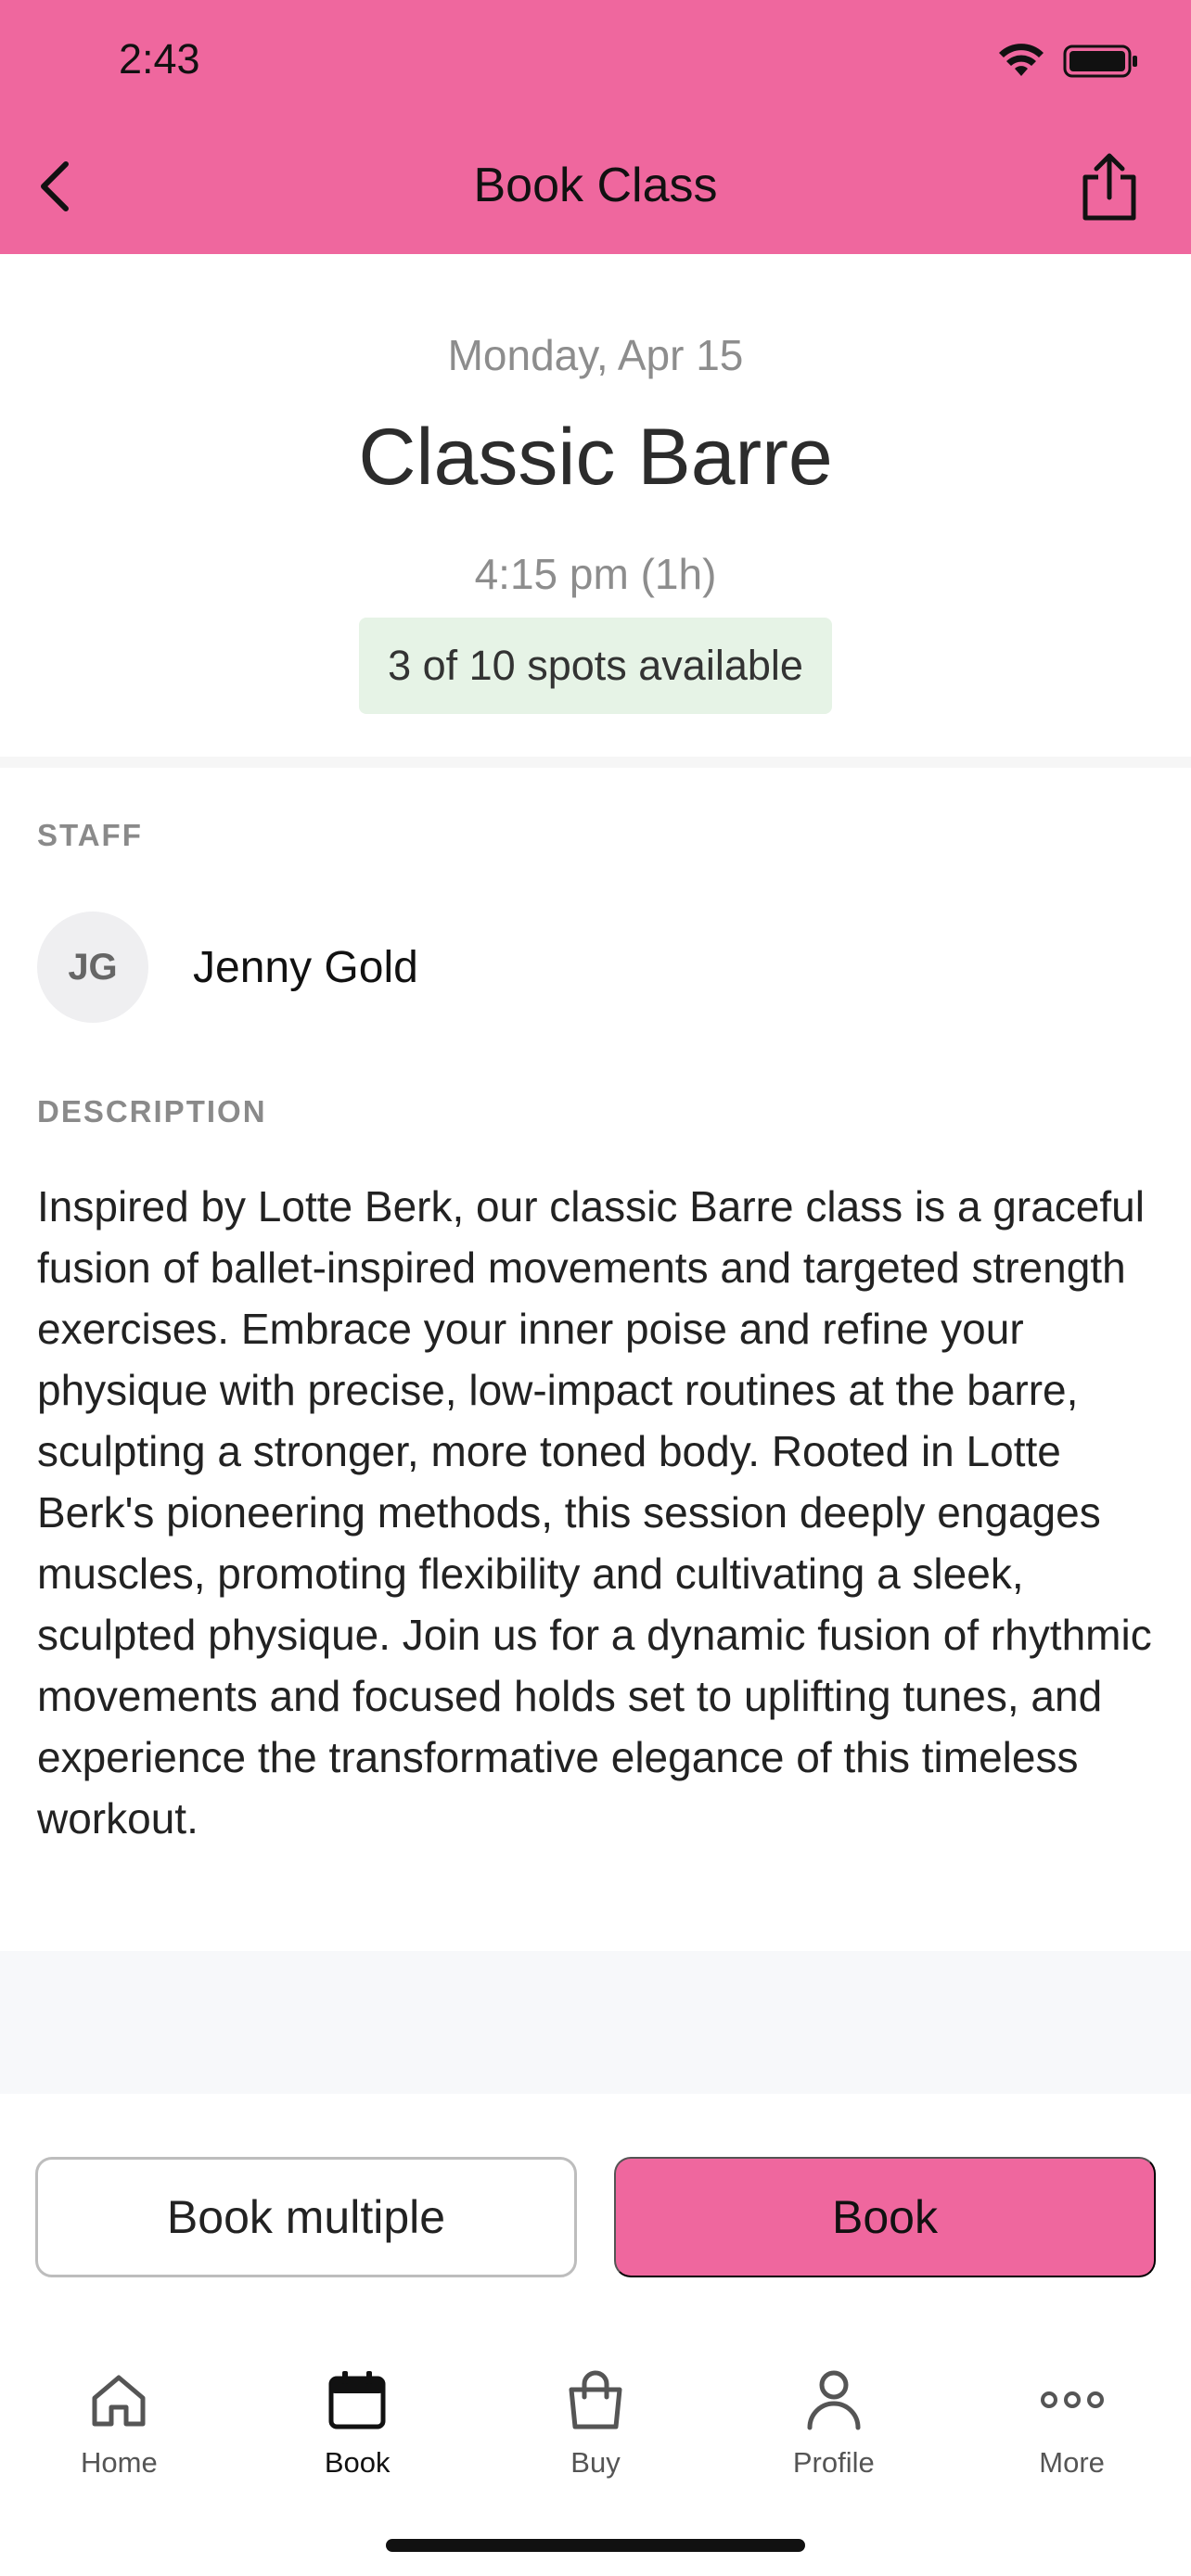 Image resolution: width=1191 pixels, height=2576 pixels. What do you see at coordinates (595, 762) in the screenshot?
I see `section-divider` at bounding box center [595, 762].